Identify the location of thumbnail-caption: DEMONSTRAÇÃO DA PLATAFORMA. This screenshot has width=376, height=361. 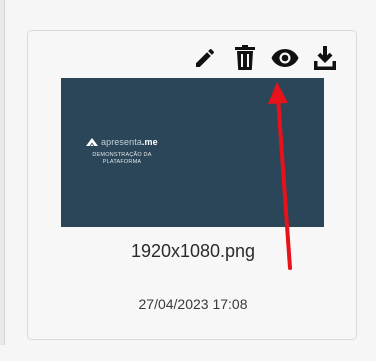
(122, 159).